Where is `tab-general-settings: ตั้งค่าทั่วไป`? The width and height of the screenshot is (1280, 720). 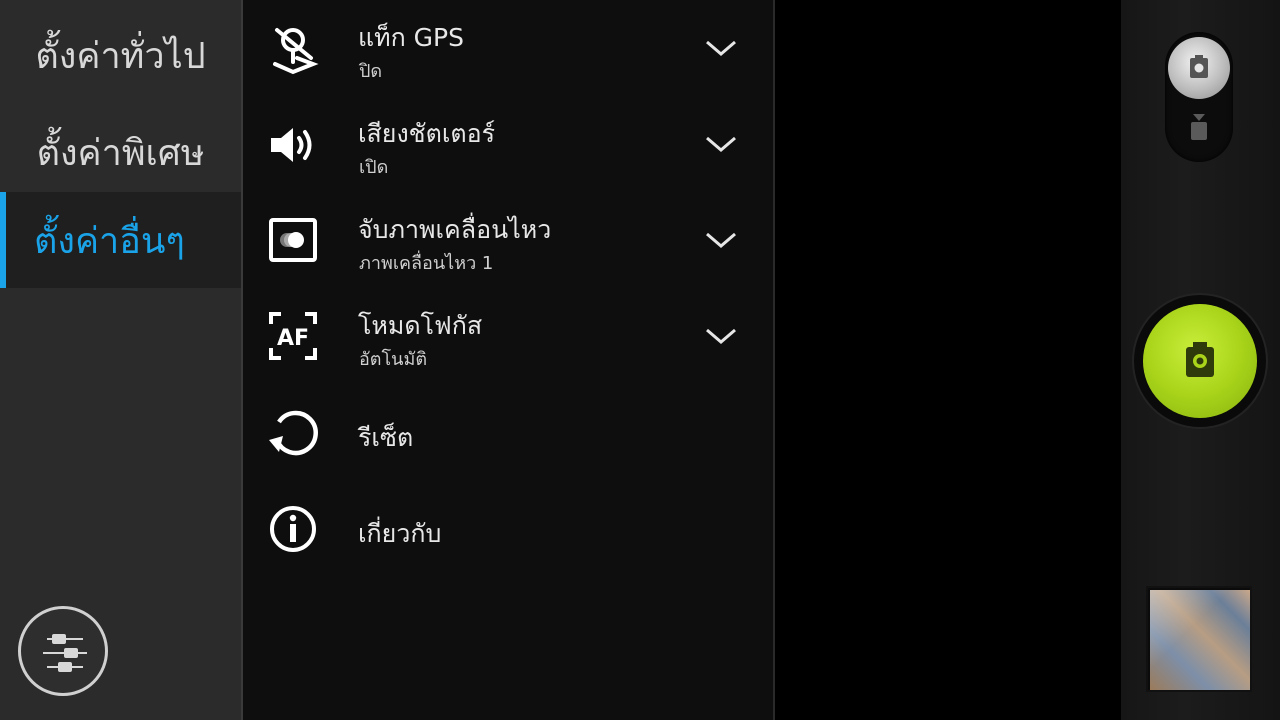 tab-general-settings: ตั้งค่าทั่วไป is located at coordinates (120, 55).